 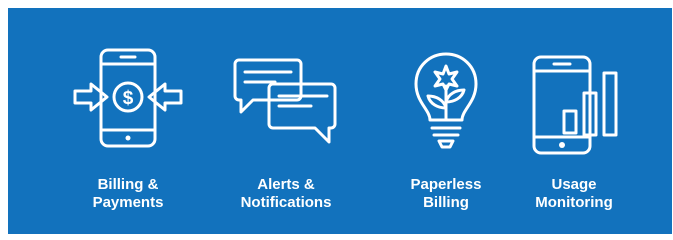 I want to click on lightbulb-plant-icon, so click(x=446, y=100).